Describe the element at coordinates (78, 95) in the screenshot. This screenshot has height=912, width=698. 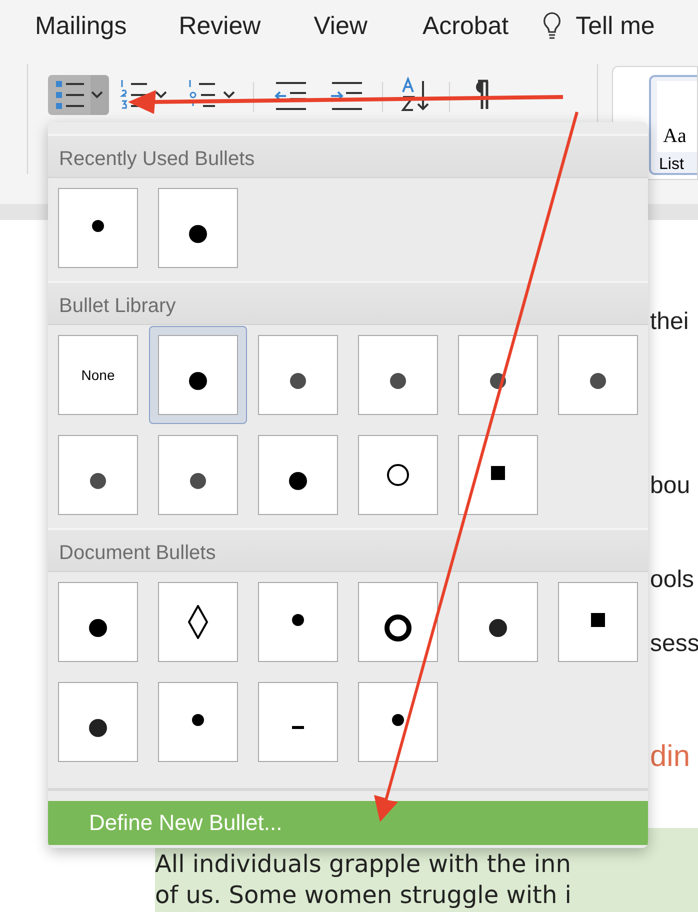
I see `bullets-button` at that location.